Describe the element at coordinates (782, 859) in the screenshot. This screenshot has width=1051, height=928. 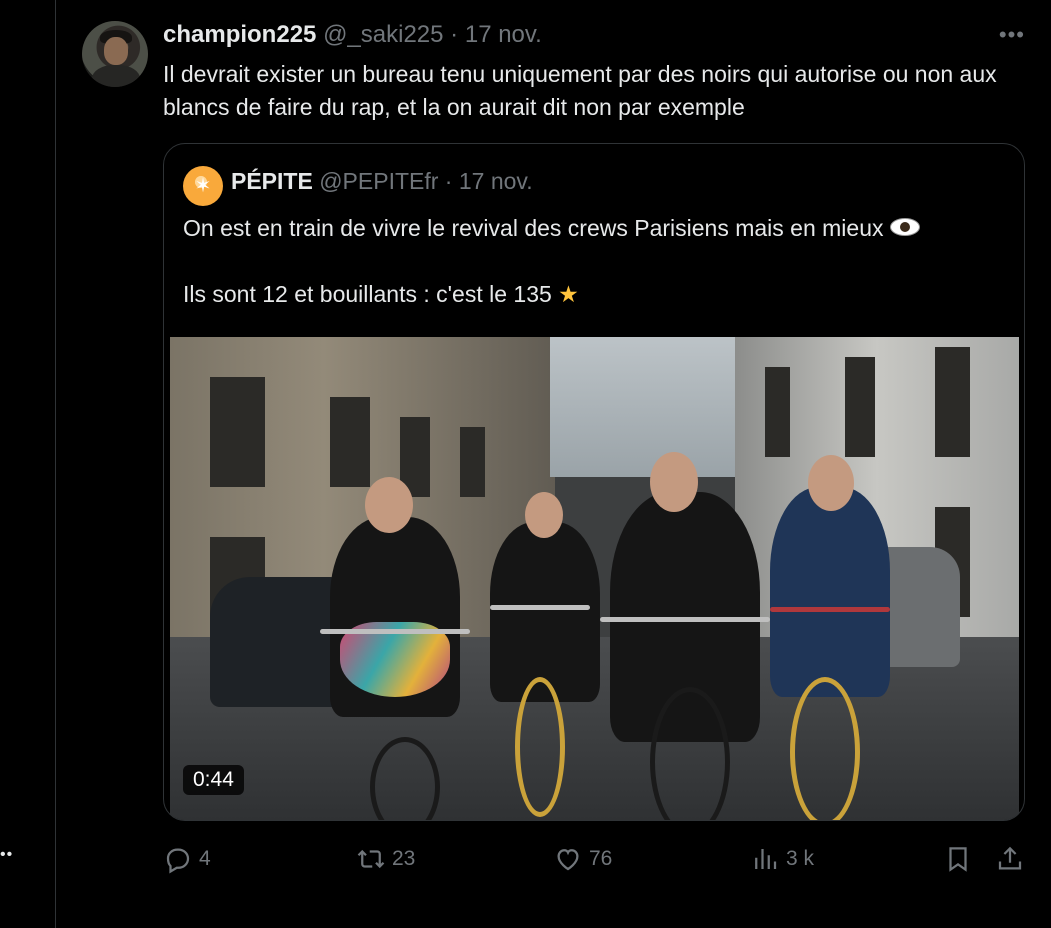
I see `views-button: 3 k` at that location.